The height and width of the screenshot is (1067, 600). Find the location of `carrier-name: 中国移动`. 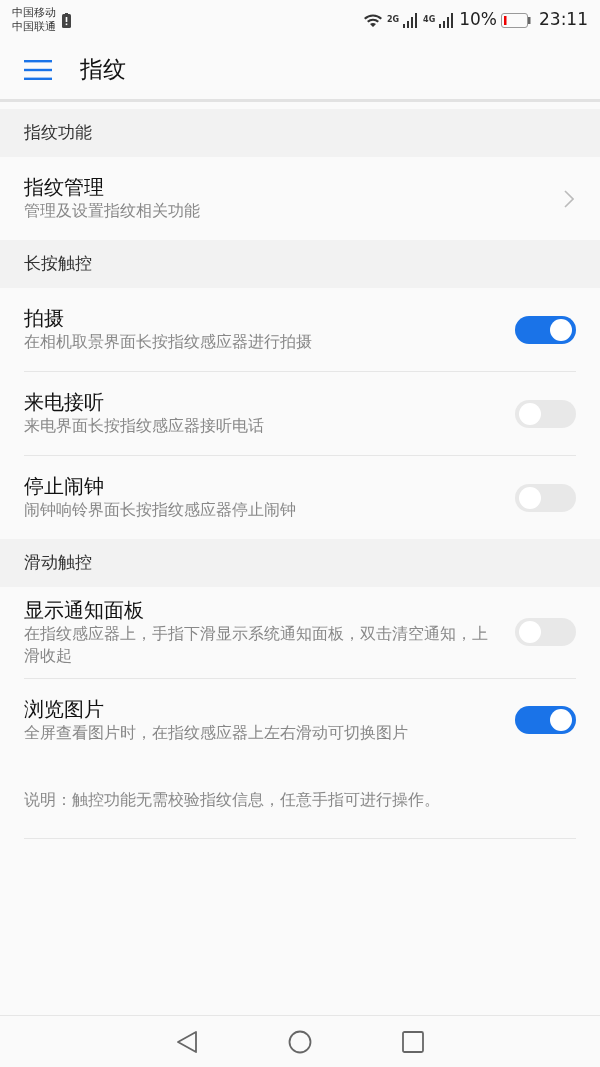

carrier-name: 中国移动 is located at coordinates (34, 13).